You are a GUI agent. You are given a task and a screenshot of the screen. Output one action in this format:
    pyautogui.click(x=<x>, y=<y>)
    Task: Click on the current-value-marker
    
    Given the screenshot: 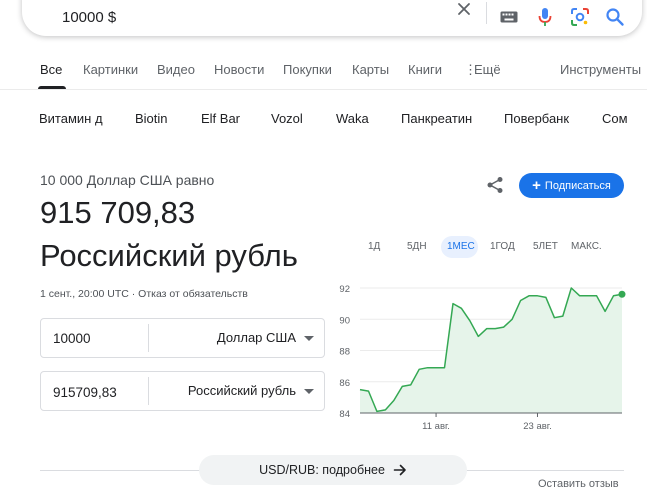 What is the action you would take?
    pyautogui.click(x=622, y=294)
    